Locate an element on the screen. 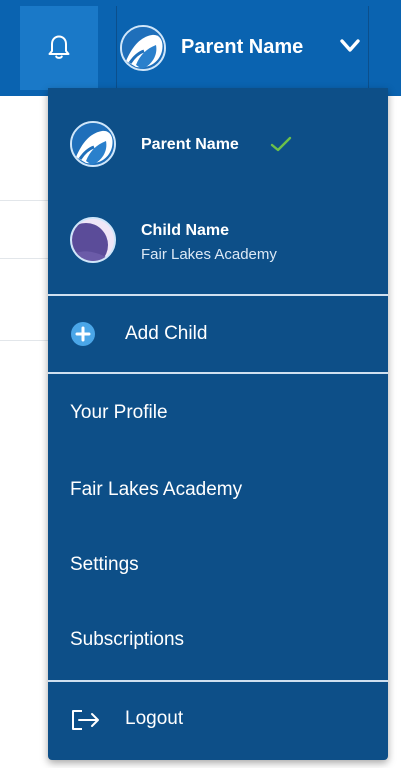  menu-item-label: Settings is located at coordinates (104, 564).